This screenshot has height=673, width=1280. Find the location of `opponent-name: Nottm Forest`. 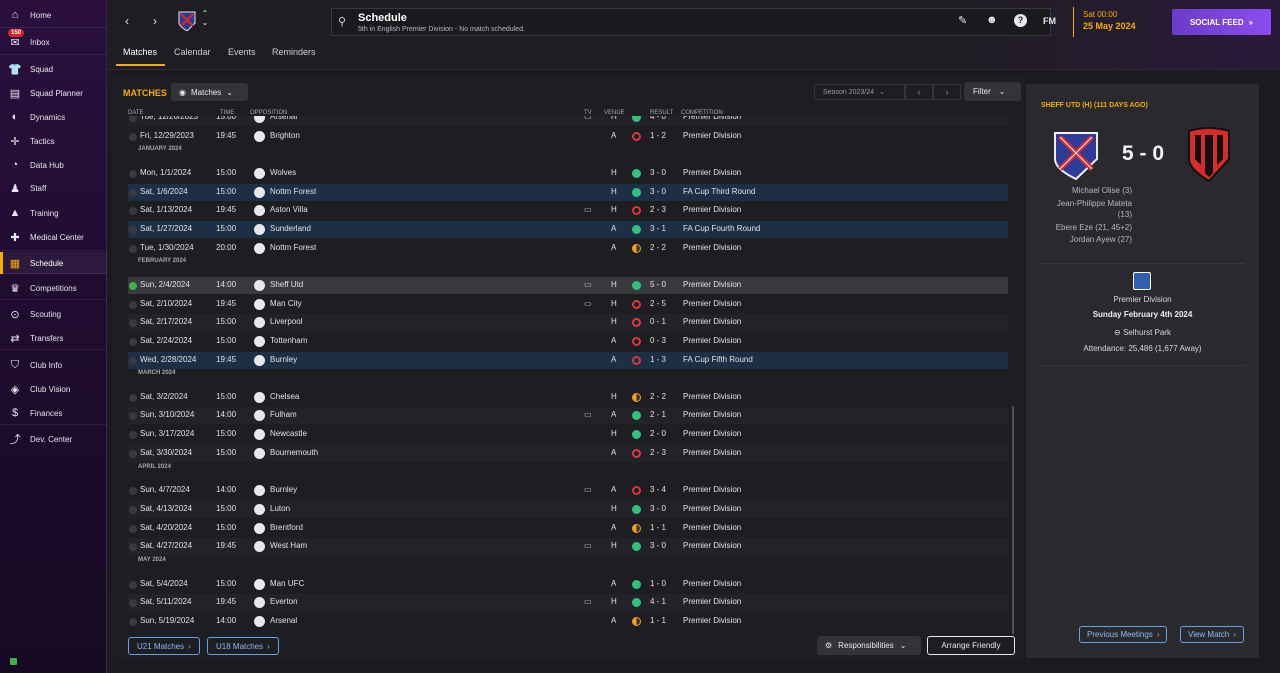

opponent-name: Nottm Forest is located at coordinates (293, 247).